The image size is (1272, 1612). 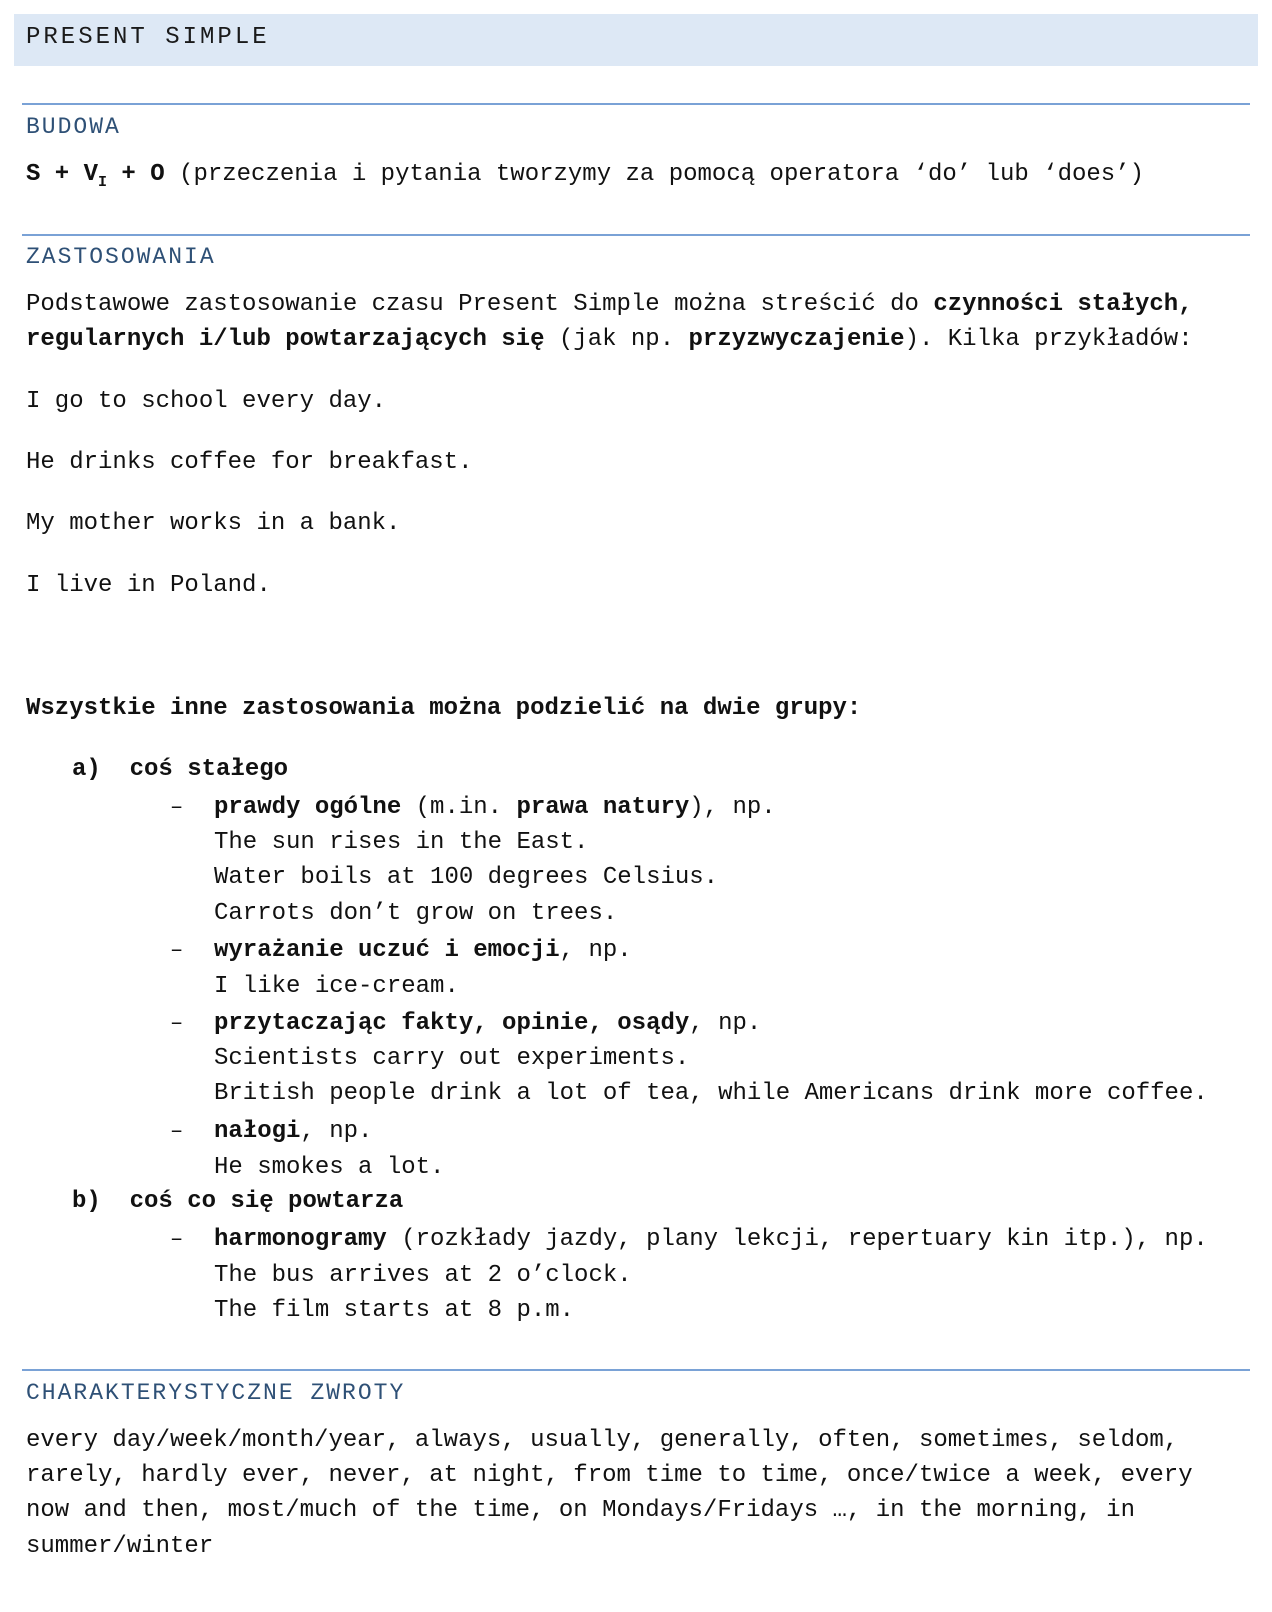 I want to click on item-title-text: ), np., so click(x=732, y=807).